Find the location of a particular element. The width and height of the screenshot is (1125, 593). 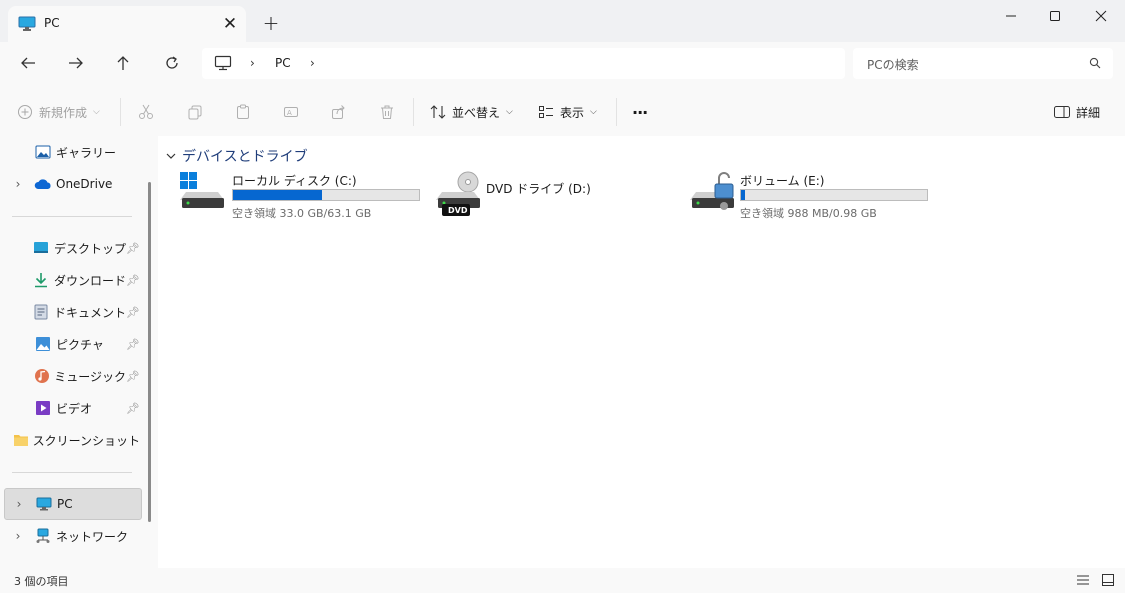

sidebar-item-label: デスクトップ is located at coordinates (90, 248).